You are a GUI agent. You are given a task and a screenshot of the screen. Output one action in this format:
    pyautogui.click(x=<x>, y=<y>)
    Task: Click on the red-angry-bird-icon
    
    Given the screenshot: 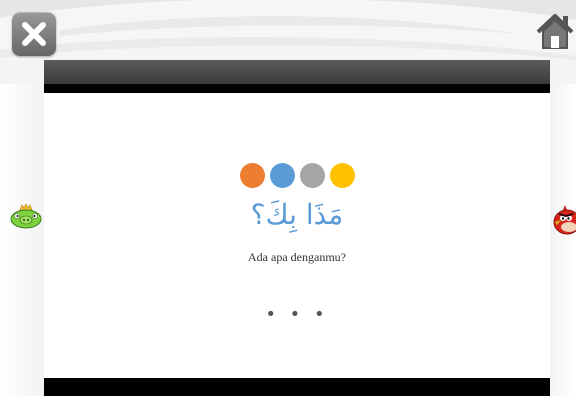 What is the action you would take?
    pyautogui.click(x=564, y=220)
    